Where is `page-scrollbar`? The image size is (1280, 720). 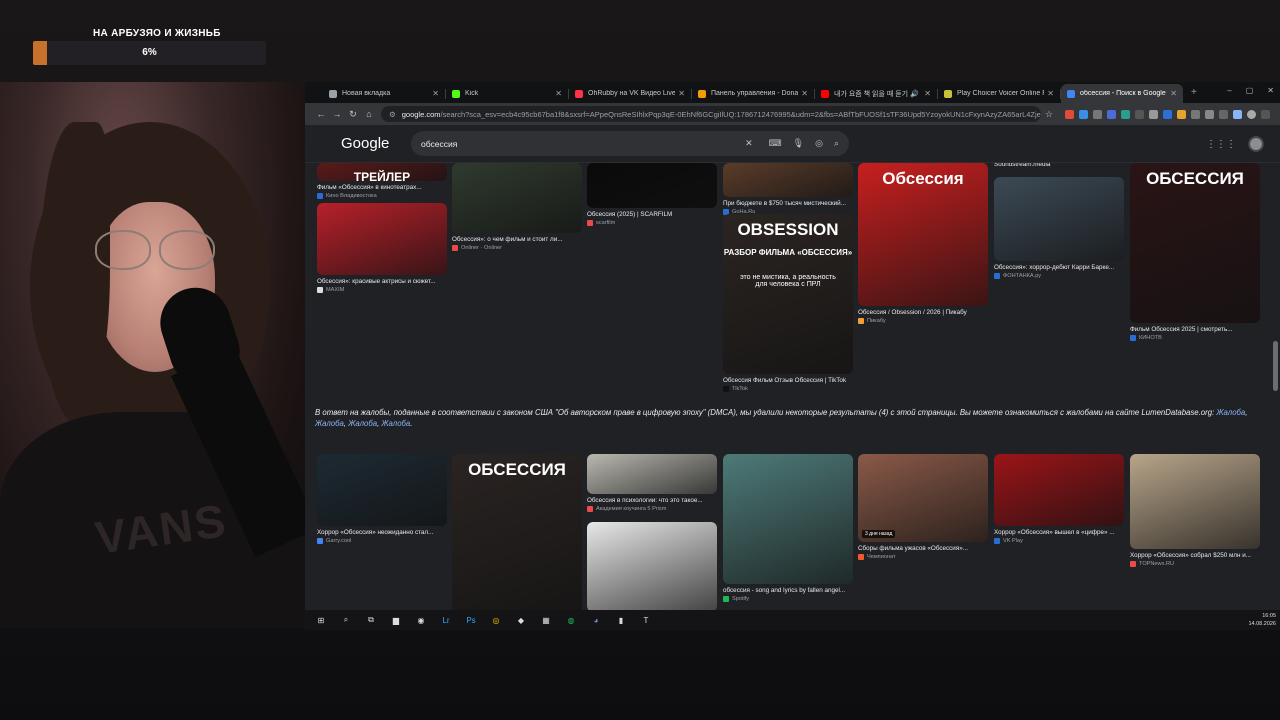
page-scrollbar is located at coordinates (1275, 386).